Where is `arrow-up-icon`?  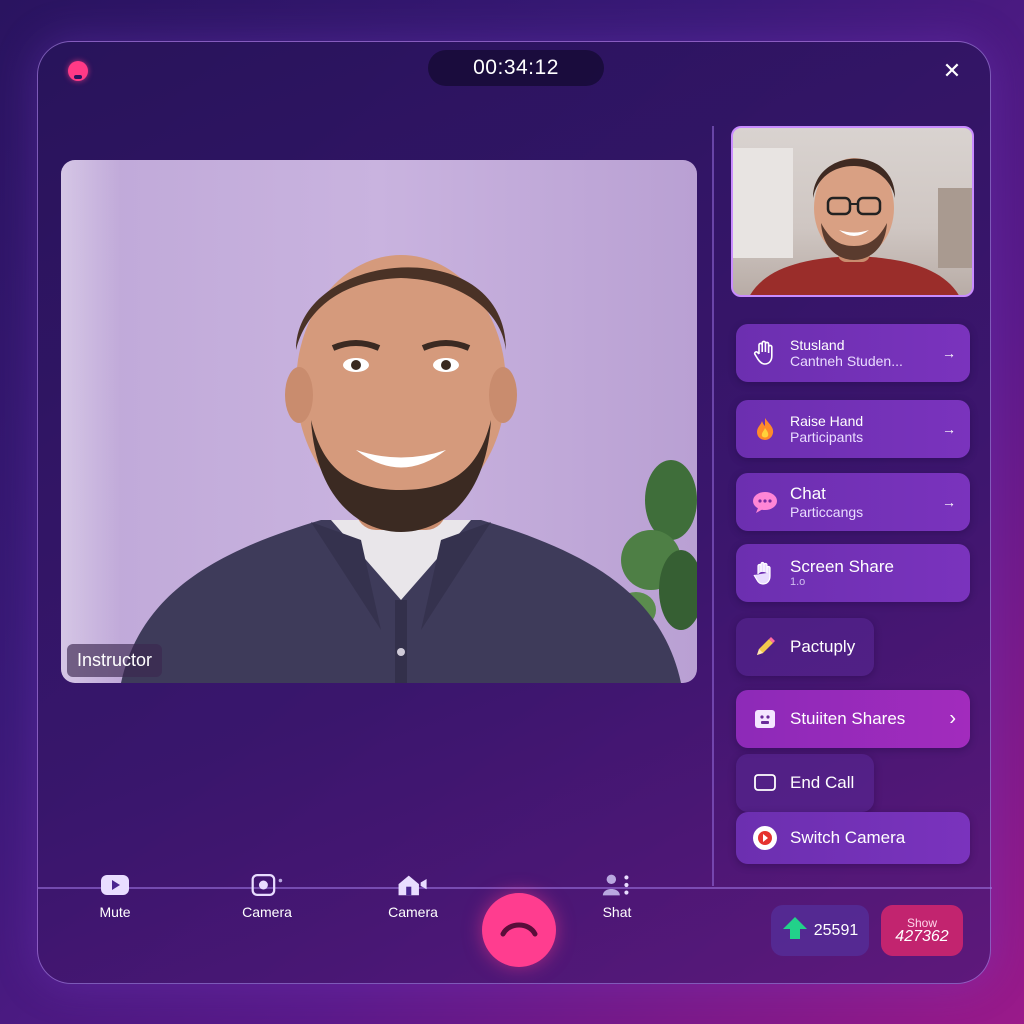
arrow-up-icon is located at coordinates (795, 930).